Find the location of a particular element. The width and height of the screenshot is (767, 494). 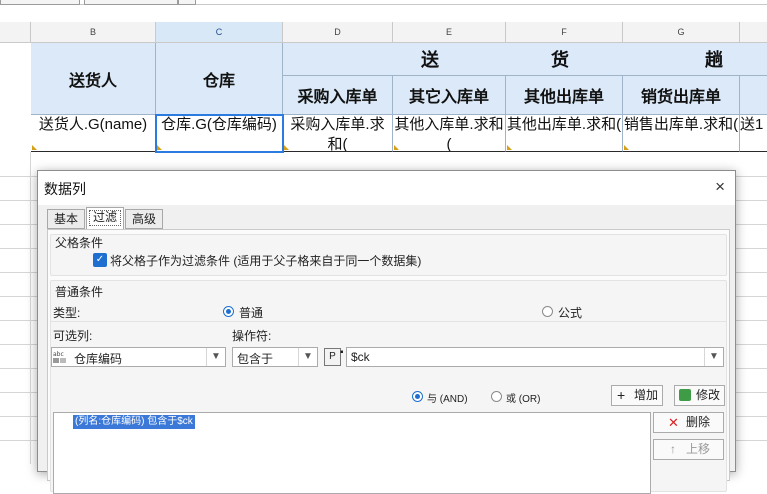

column-gridline is located at coordinates (30, 308).